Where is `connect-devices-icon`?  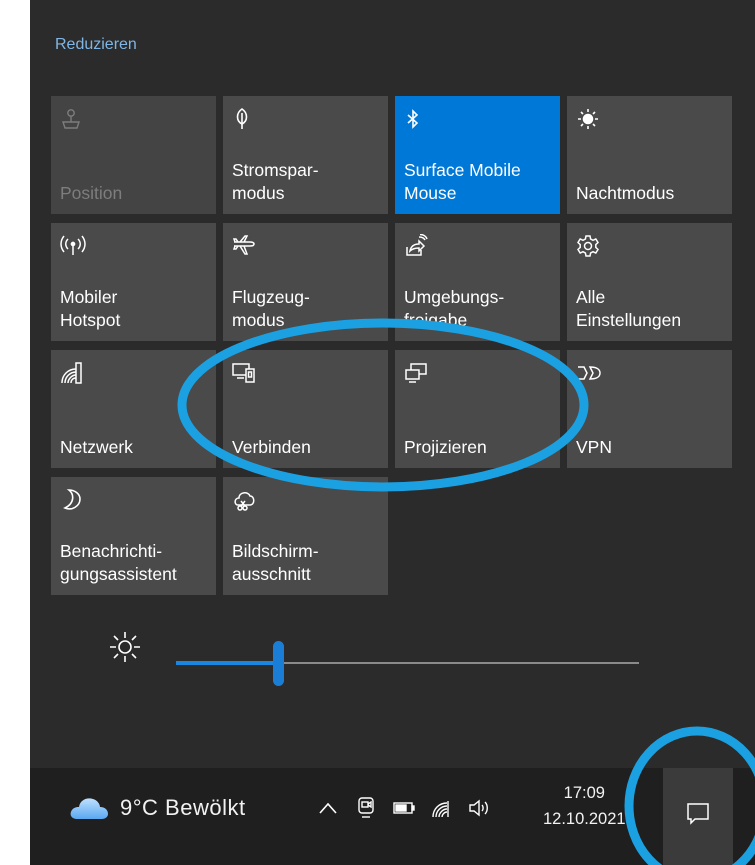
connect-devices-icon is located at coordinates (246, 373).